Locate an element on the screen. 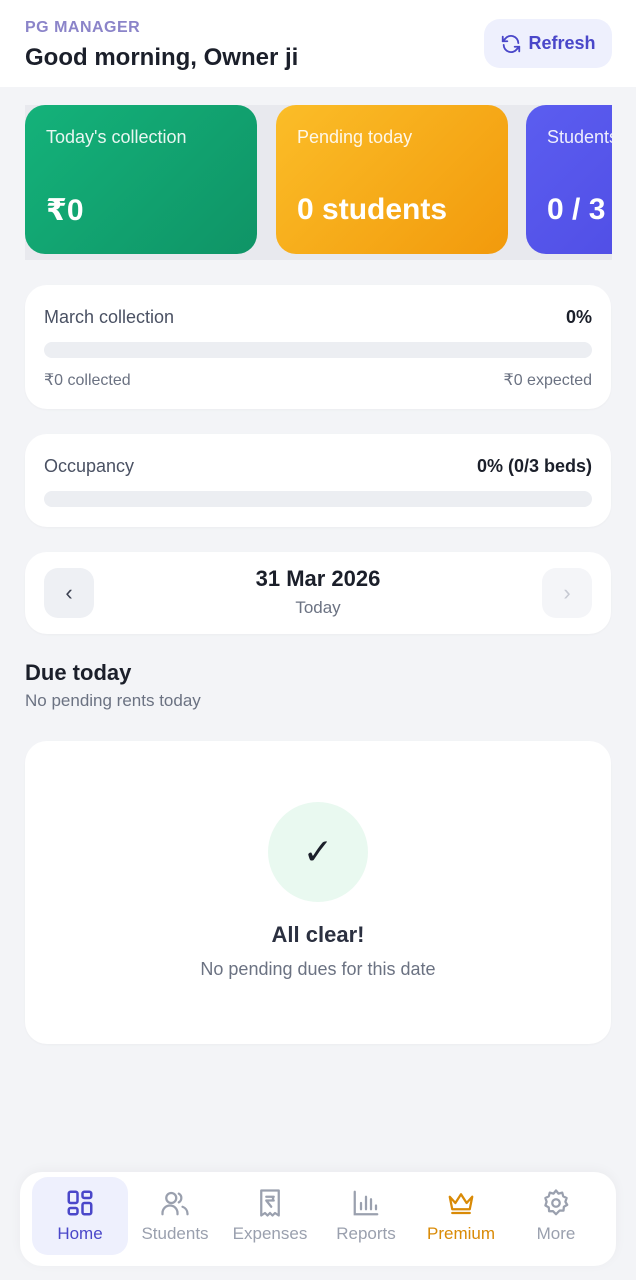 This screenshot has width=636, height=1280. monthly-collection-label: March collection is located at coordinates (109, 317).